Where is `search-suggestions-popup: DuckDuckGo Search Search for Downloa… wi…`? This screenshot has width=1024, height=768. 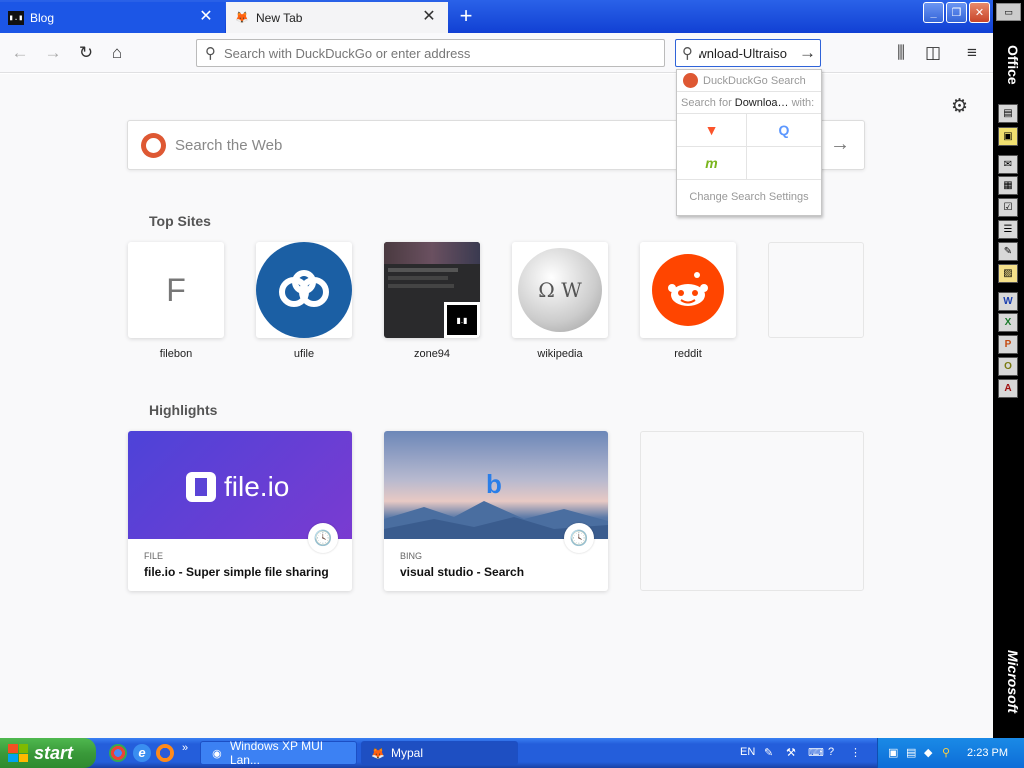
search-suggestions-popup: DuckDuckGo Search Search for Downloa… wi… is located at coordinates (749, 142).